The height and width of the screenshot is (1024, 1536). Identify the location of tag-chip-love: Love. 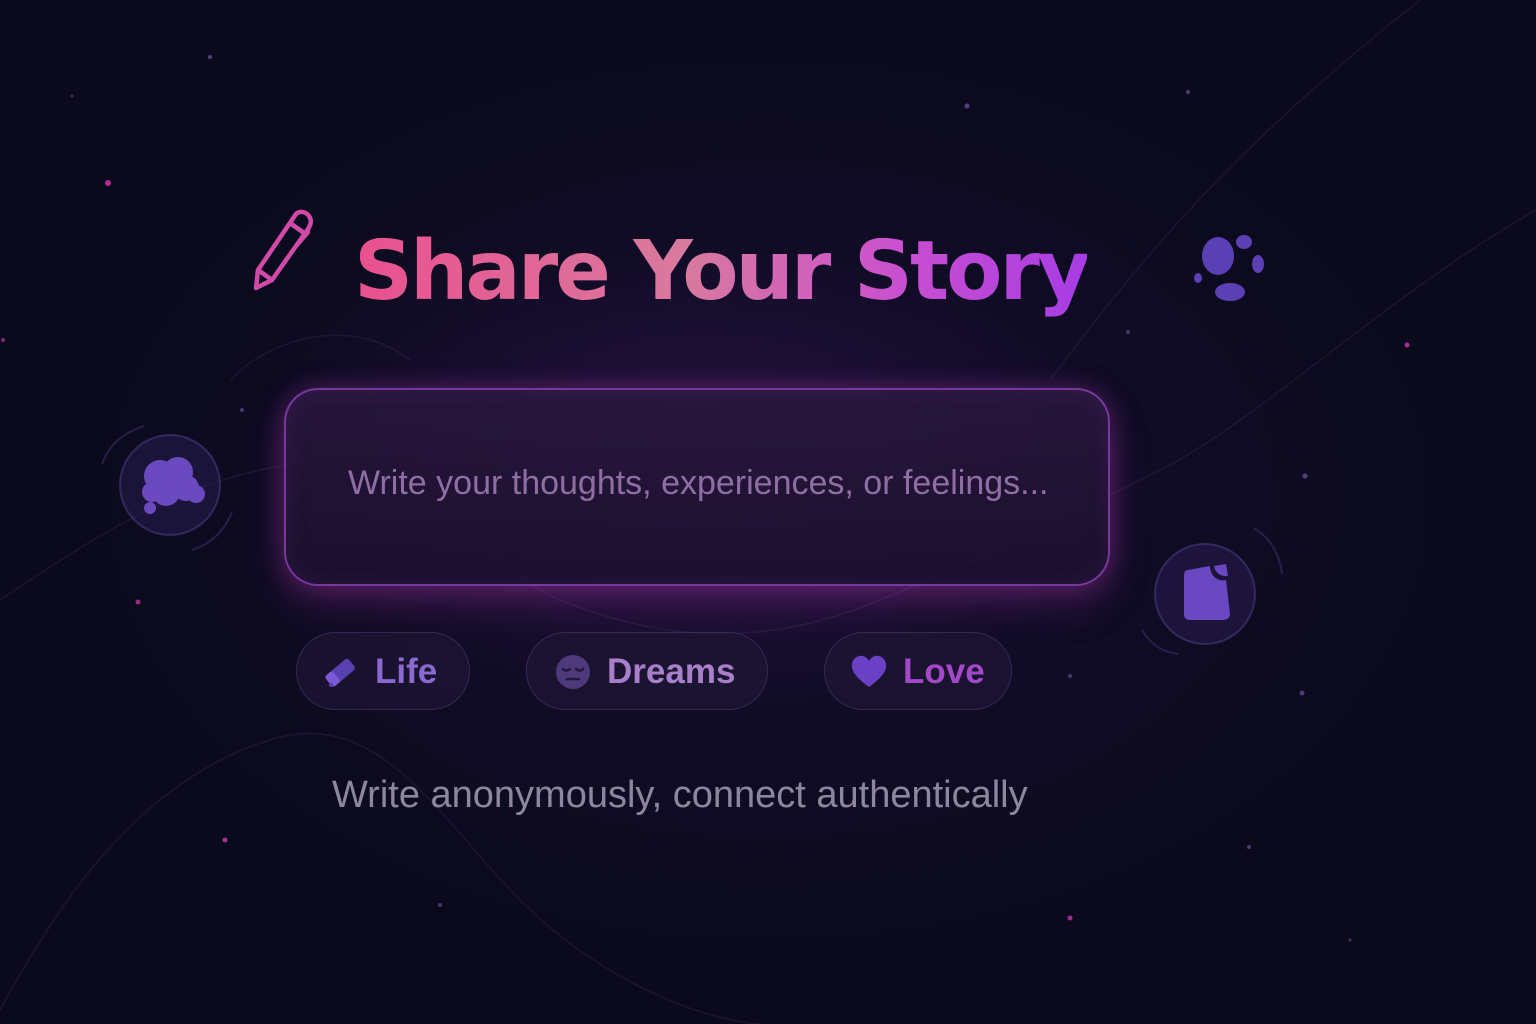
(918, 671).